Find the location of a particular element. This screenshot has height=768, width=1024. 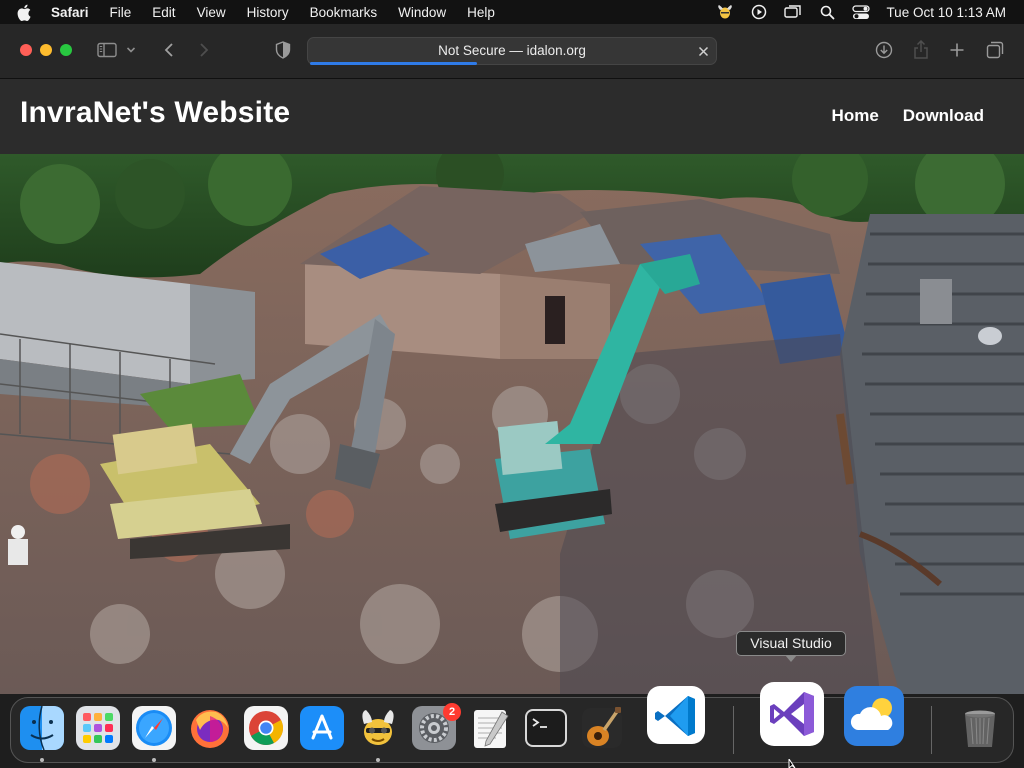

new-tab-plus-icon is located at coordinates (957, 50).